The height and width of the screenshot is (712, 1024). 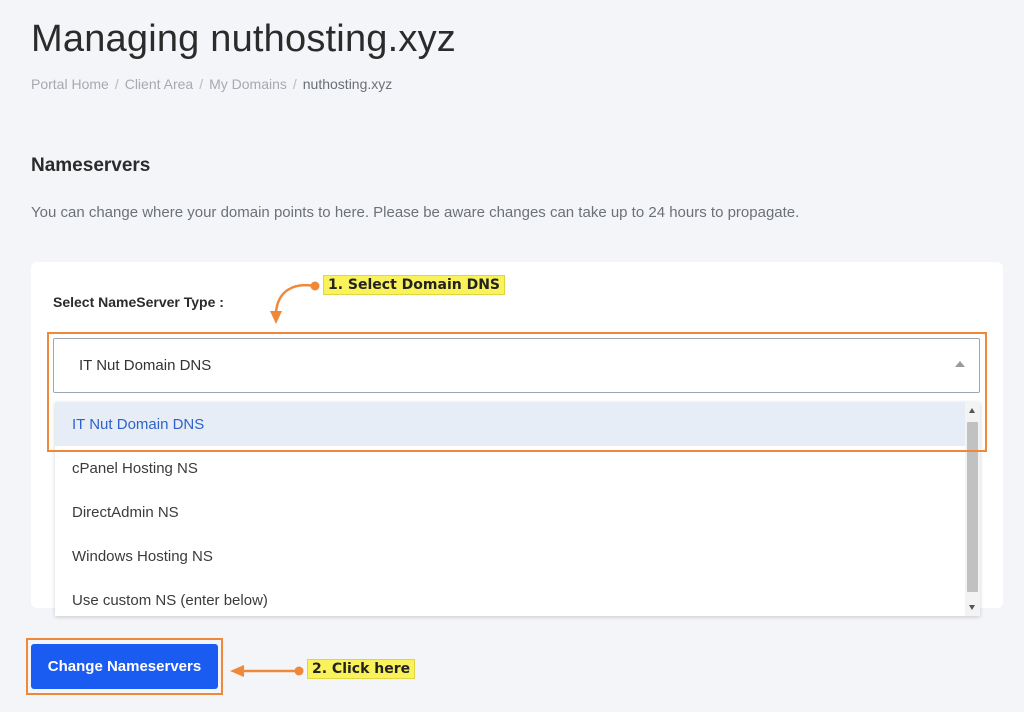 I want to click on option-it-nut-domain-dns: IT Nut Domain DNS, so click(x=510, y=424).